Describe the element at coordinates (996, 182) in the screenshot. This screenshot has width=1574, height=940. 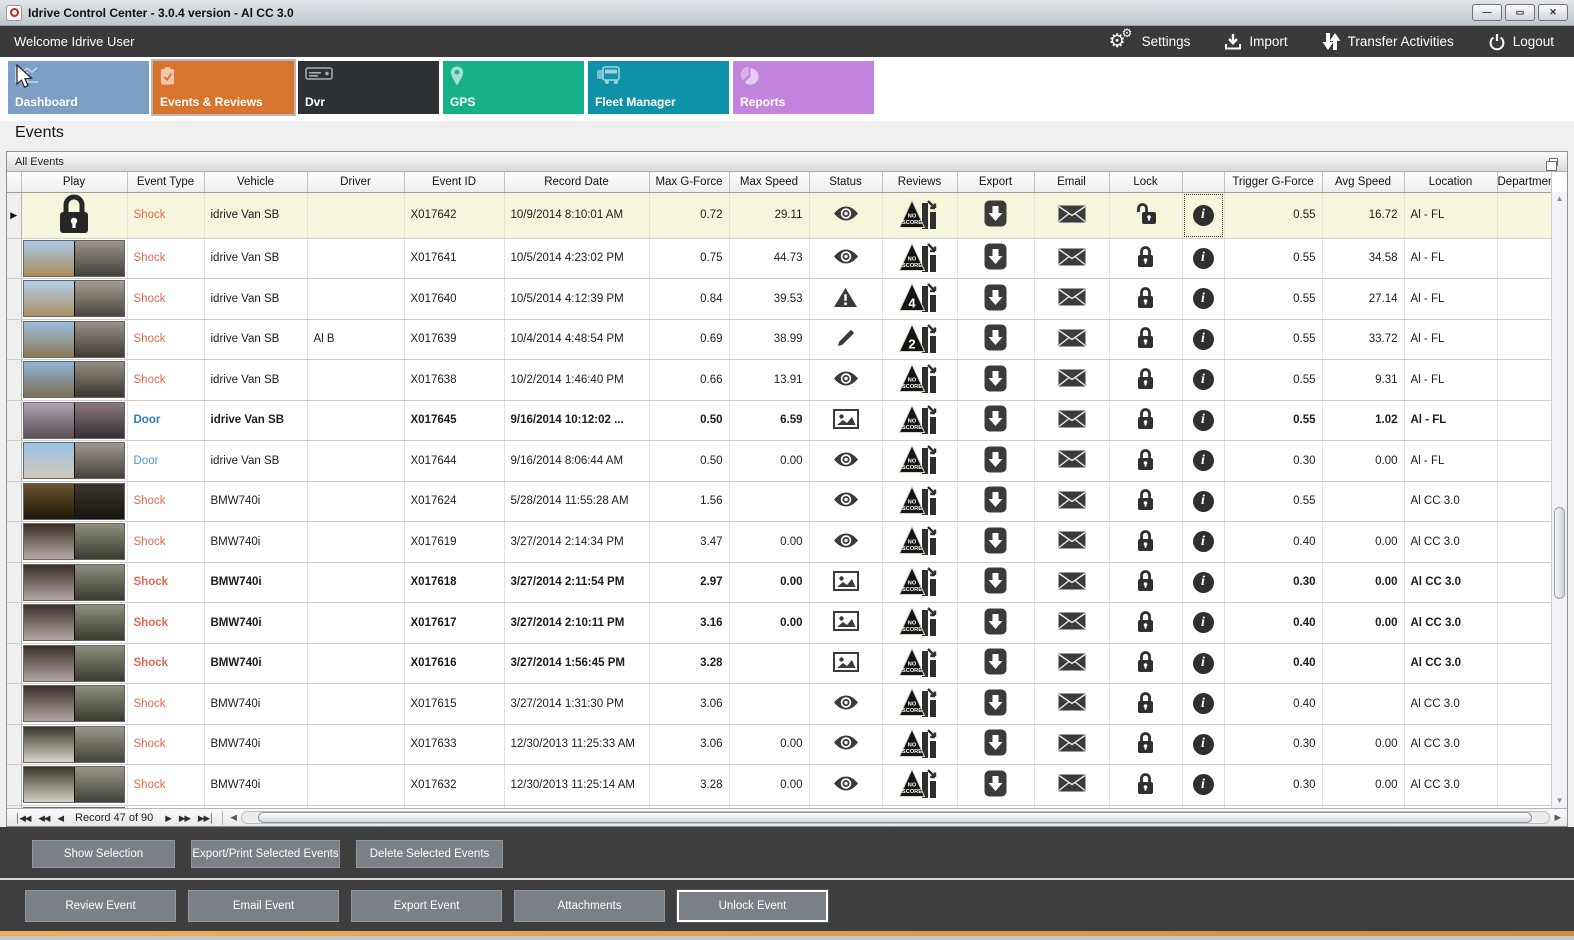
I see `column-header: Export` at that location.